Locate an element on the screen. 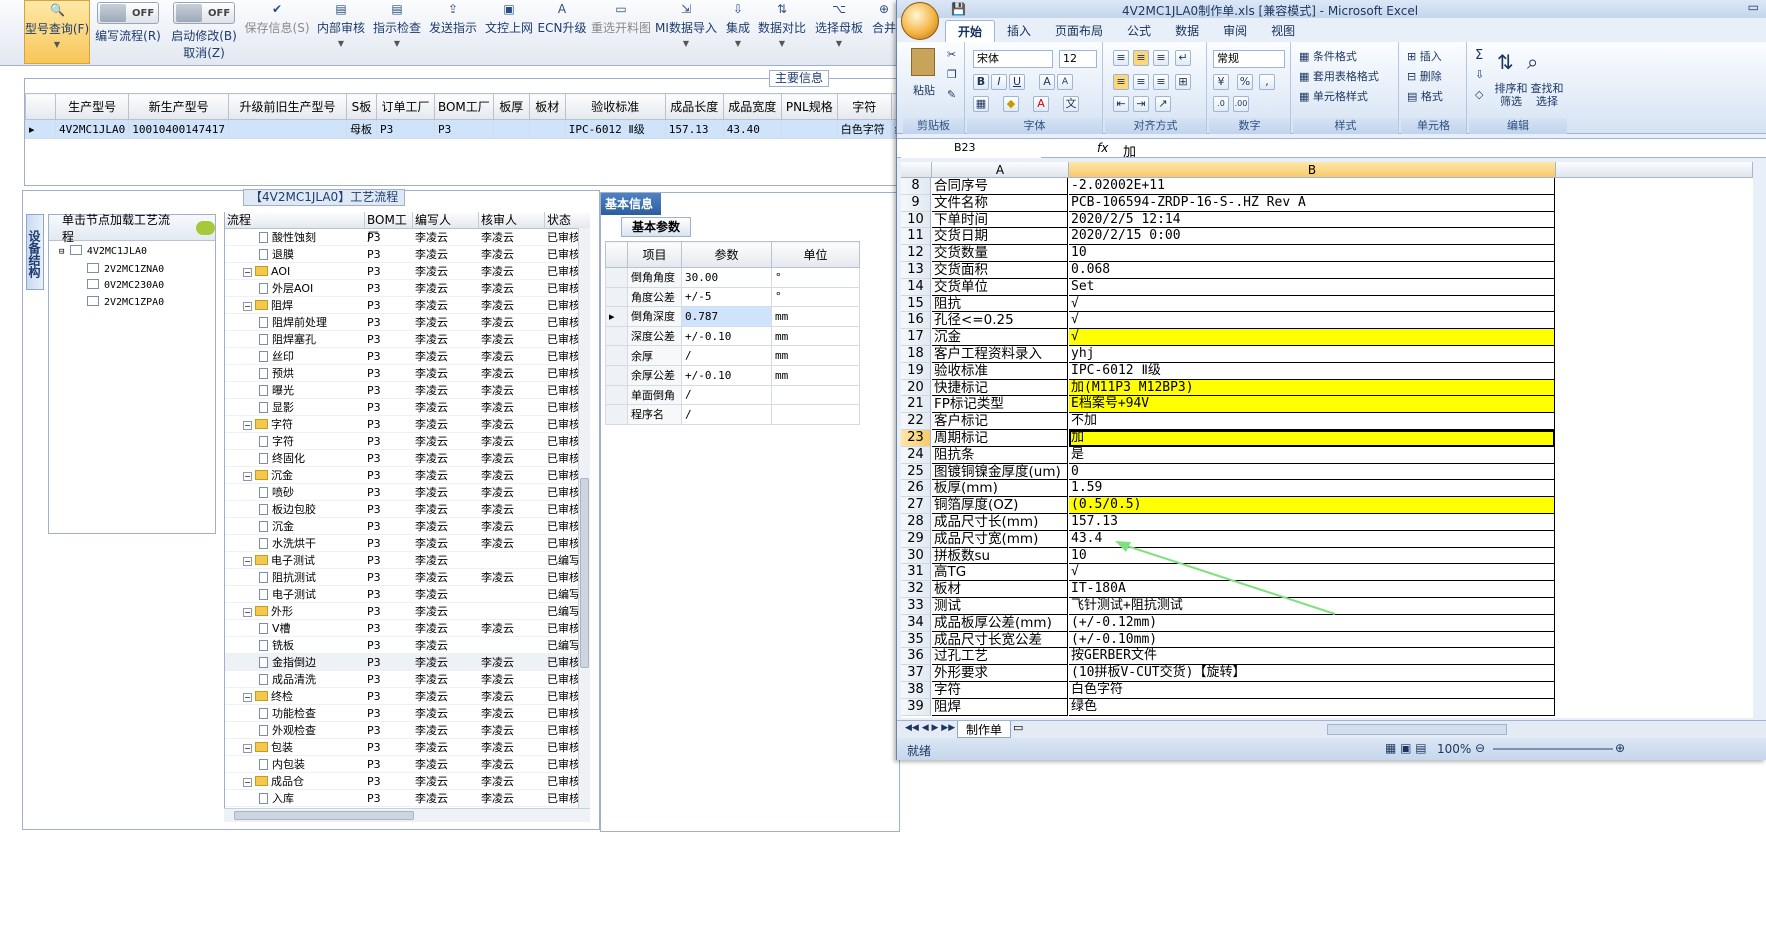 Image resolution: width=1766 pixels, height=934 pixels. currency-icon: ¥ is located at coordinates (1221, 82).